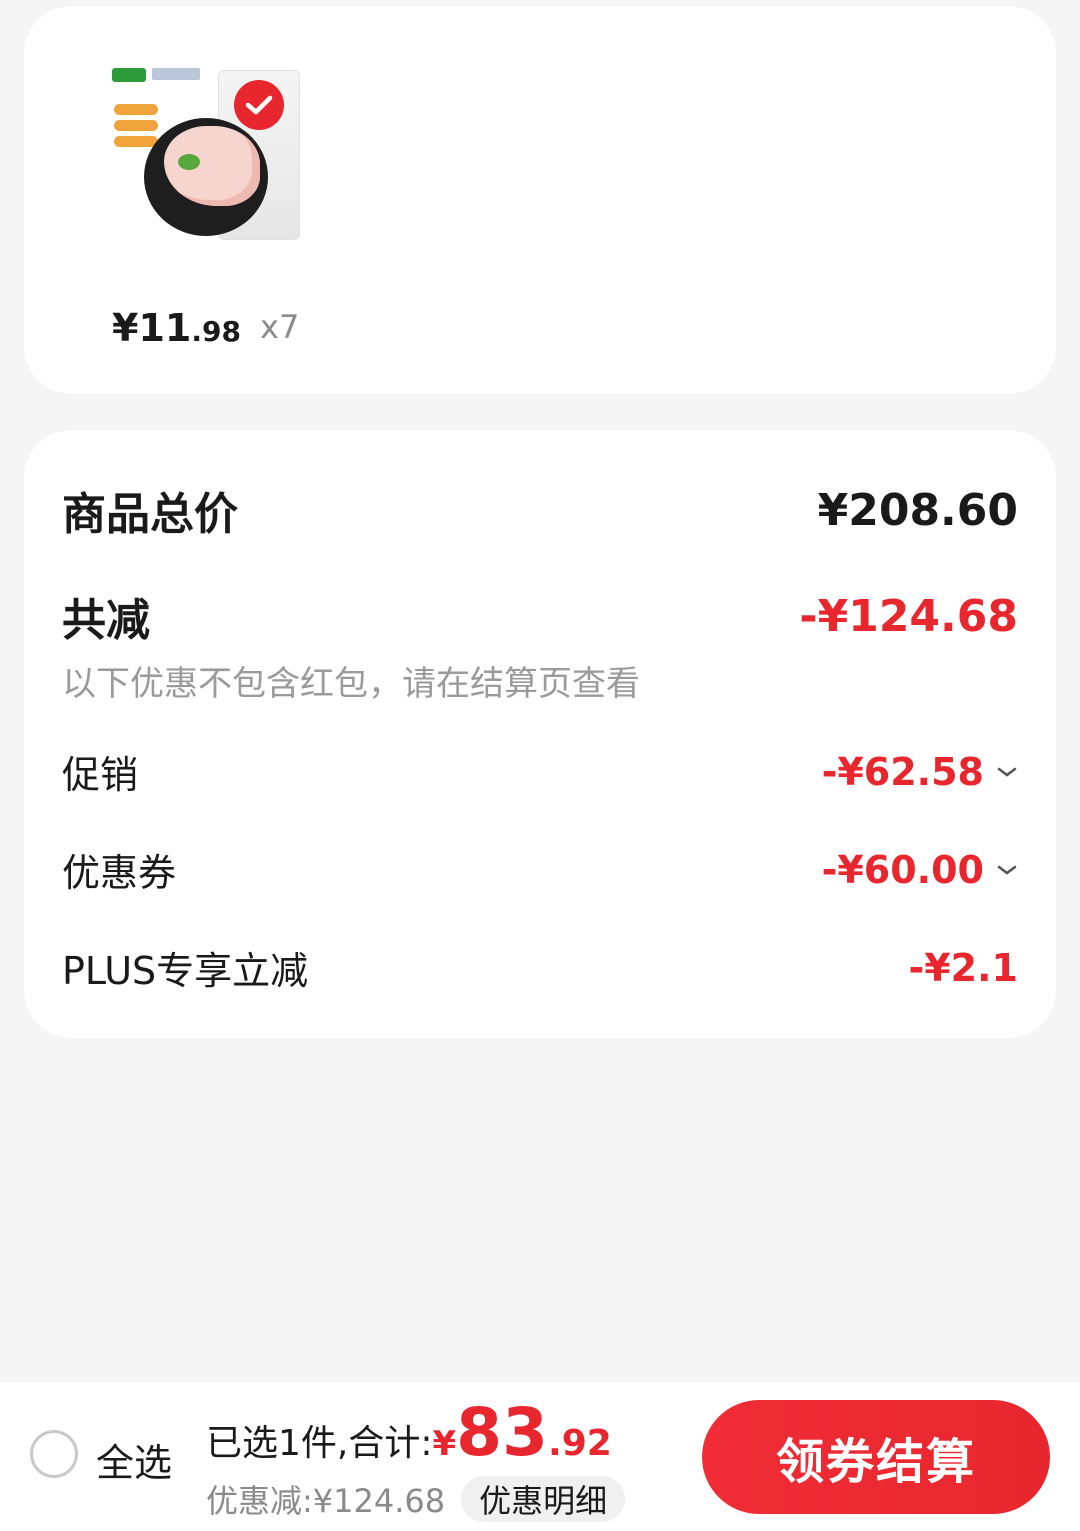 The height and width of the screenshot is (1531, 1080). I want to click on total-integer: 83, so click(502, 1432).